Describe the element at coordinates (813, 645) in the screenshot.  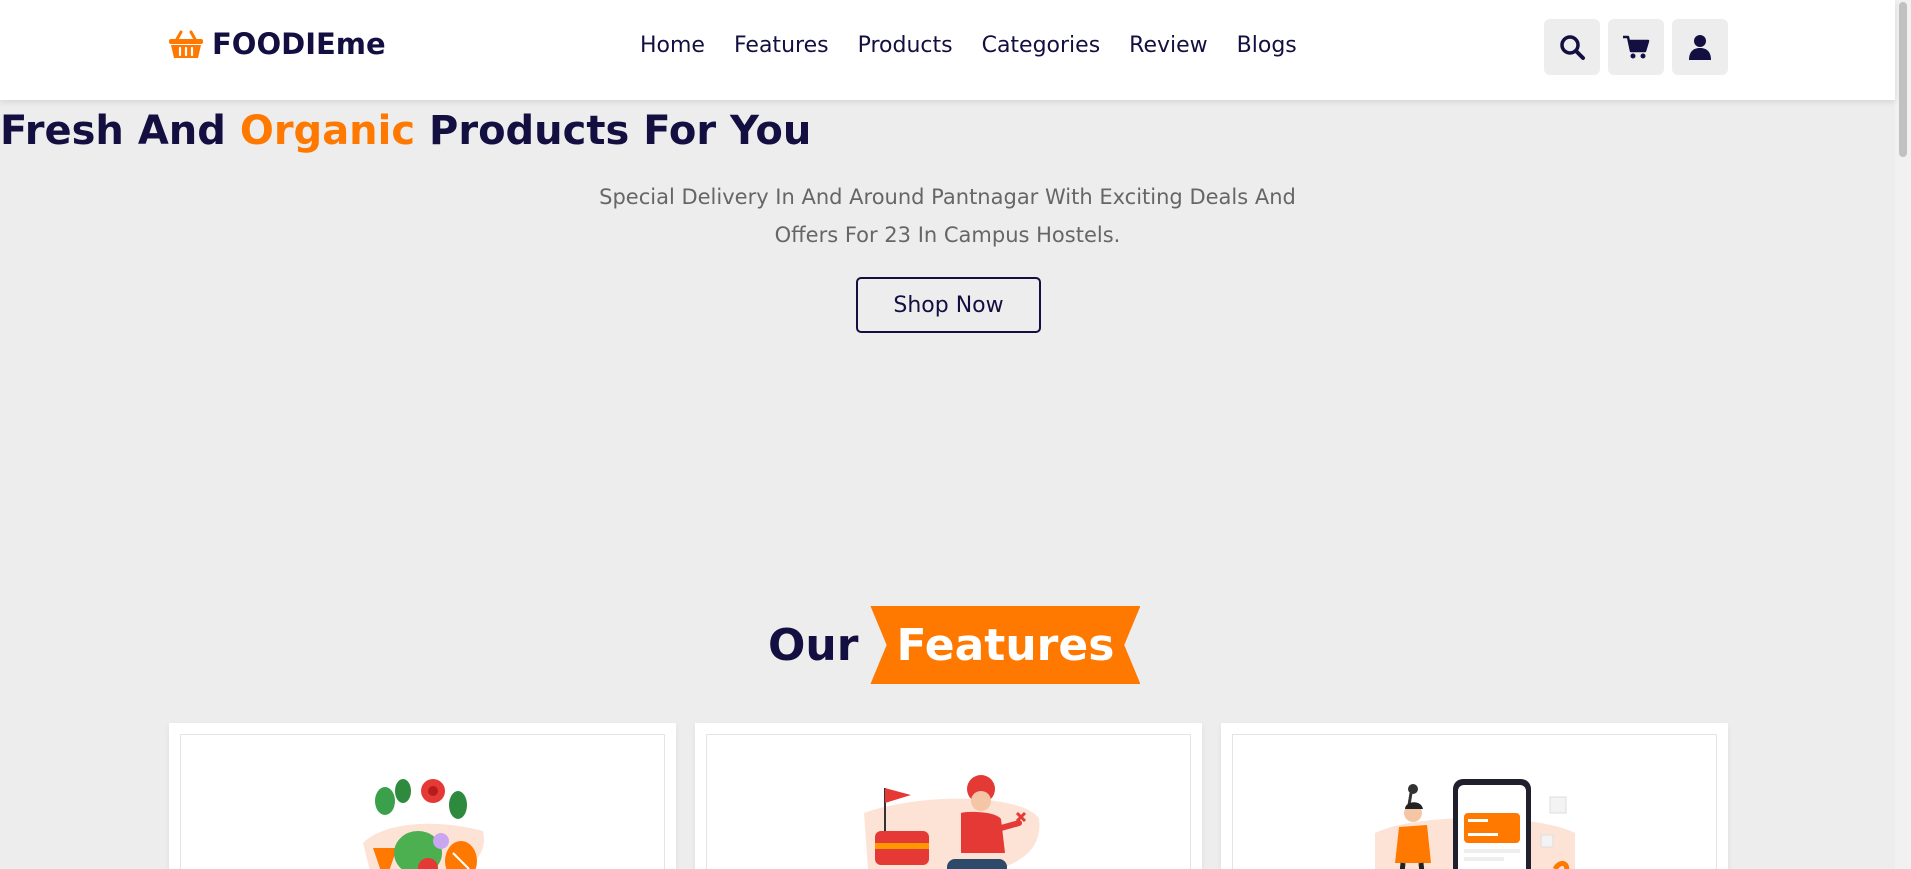
I see `features-heading-plain: Our` at that location.